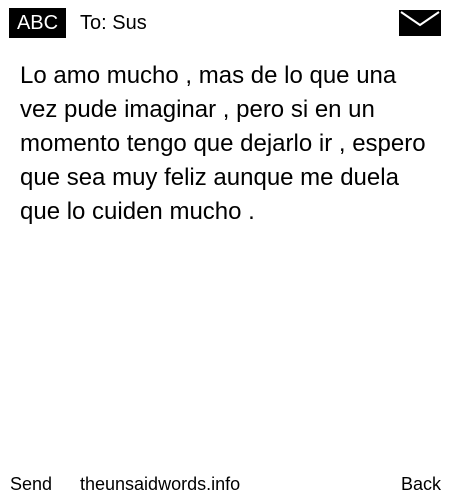  I want to click on back-button: Back, so click(421, 484).